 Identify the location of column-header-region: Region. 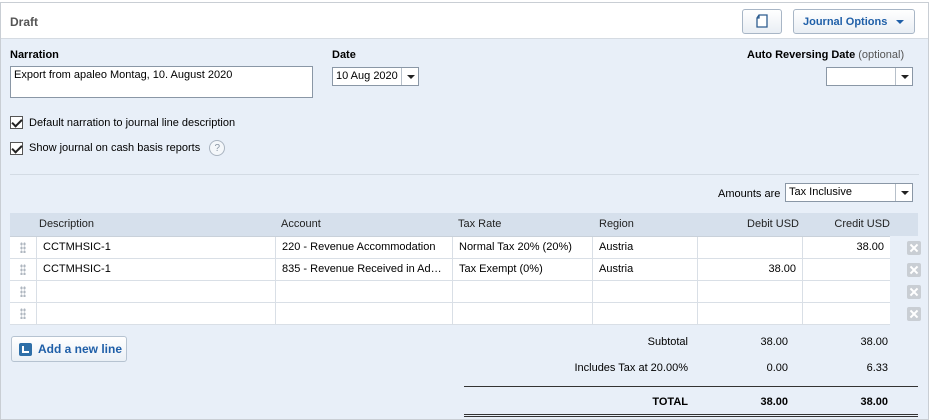
(616, 224).